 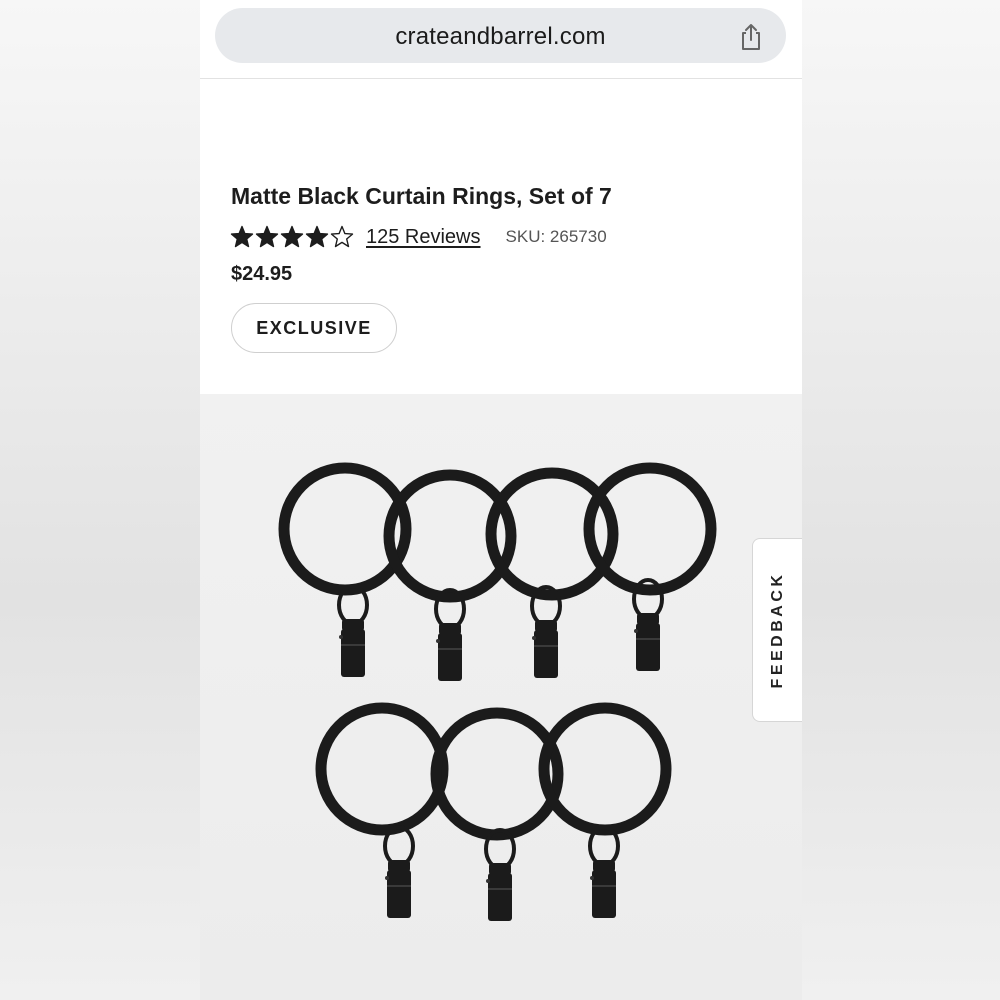 I want to click on reviews-link: 125 Reviews, so click(x=423, y=237).